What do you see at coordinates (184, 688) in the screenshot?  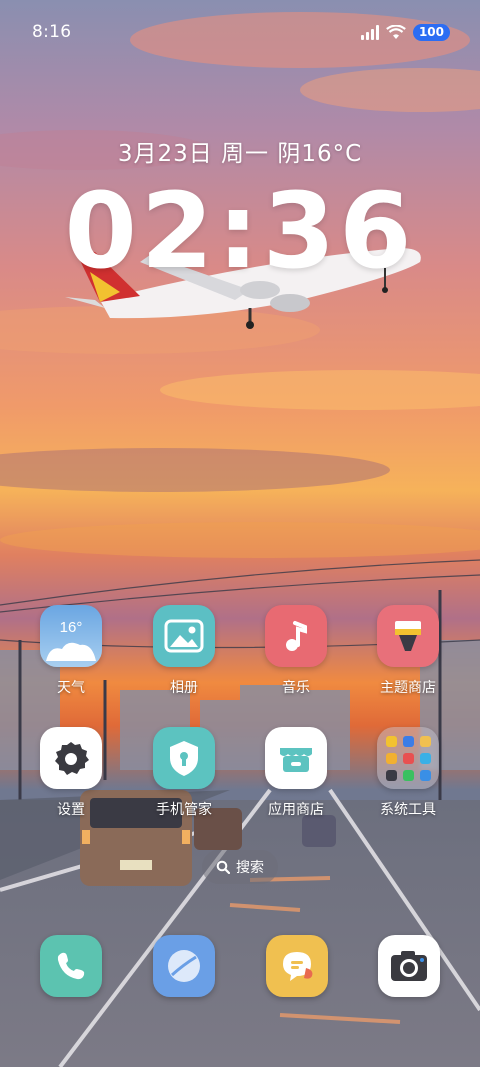 I see `app-label-gallery: 相册` at bounding box center [184, 688].